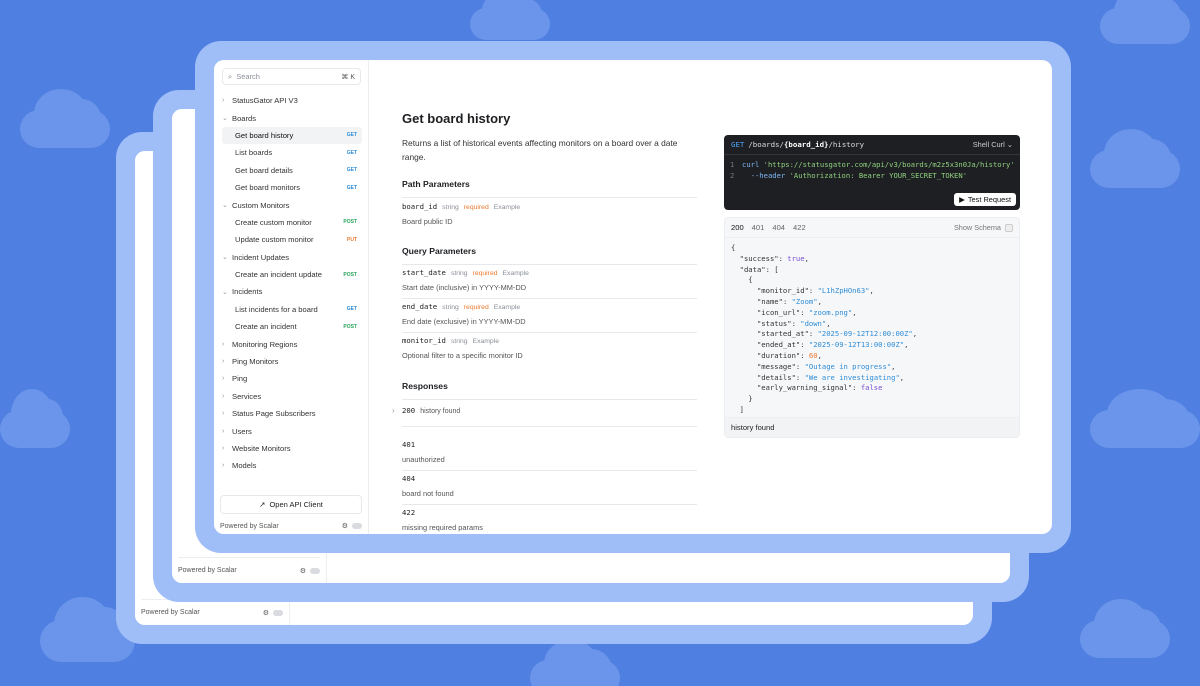  I want to click on search-shortcut: ⌘ K, so click(348, 77).